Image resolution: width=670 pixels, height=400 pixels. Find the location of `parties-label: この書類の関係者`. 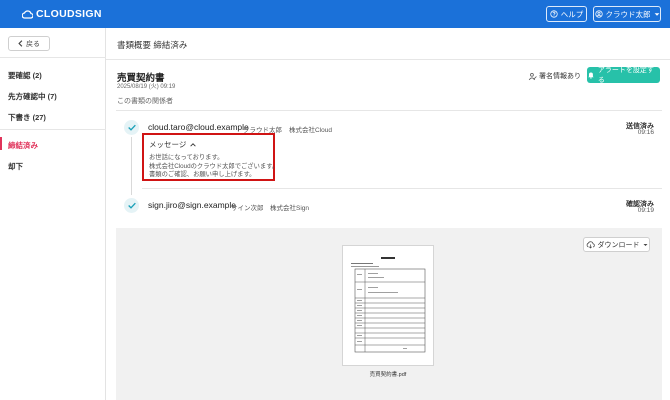

parties-label: この書類の関係者 is located at coordinates (145, 101).